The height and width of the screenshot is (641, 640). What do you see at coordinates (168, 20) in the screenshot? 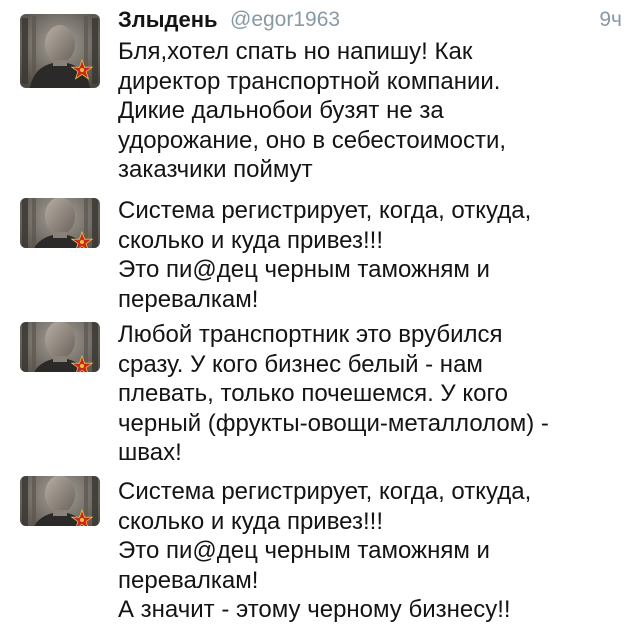
I see `author-name: Злыдень` at bounding box center [168, 20].